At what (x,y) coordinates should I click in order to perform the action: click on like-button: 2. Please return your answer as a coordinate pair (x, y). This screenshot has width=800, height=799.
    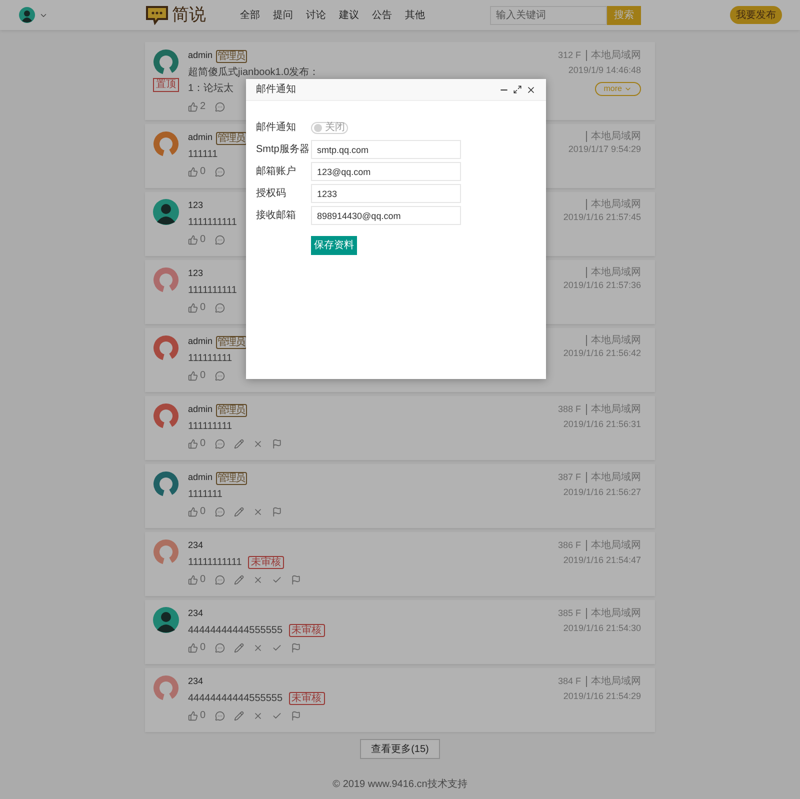
    Looking at the image, I should click on (197, 107).